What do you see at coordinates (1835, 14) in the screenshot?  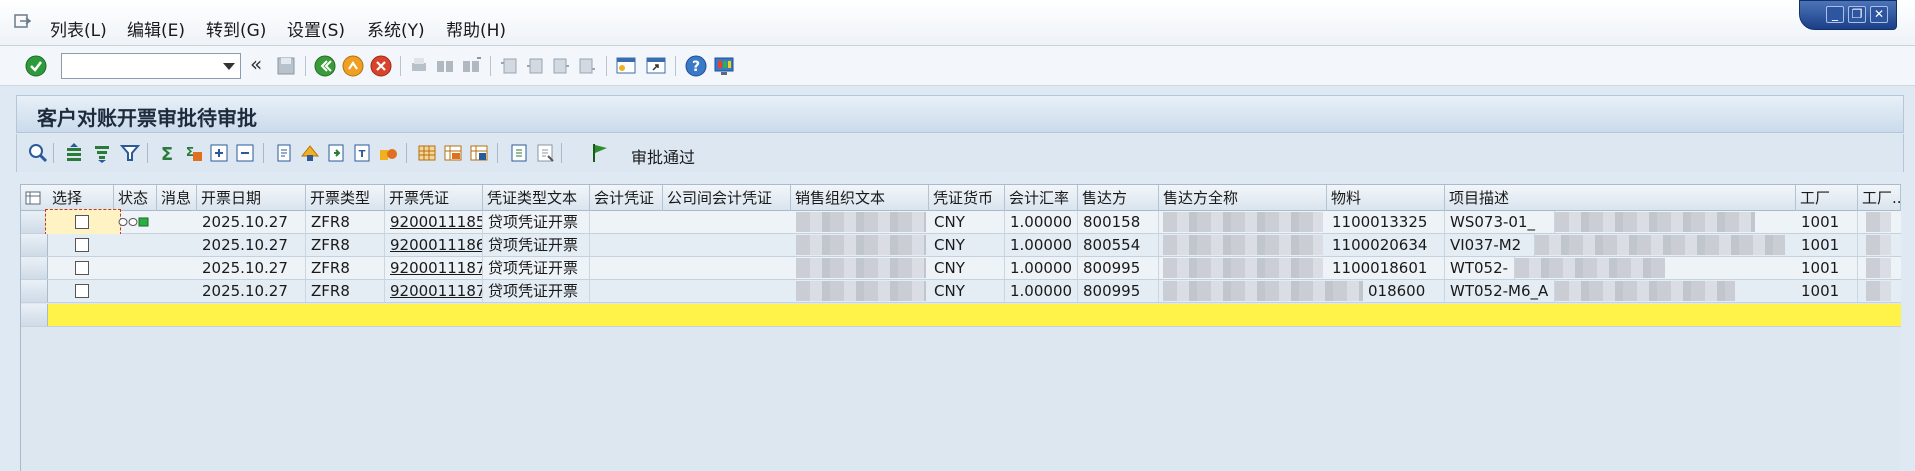 I see `minimize-button: _` at bounding box center [1835, 14].